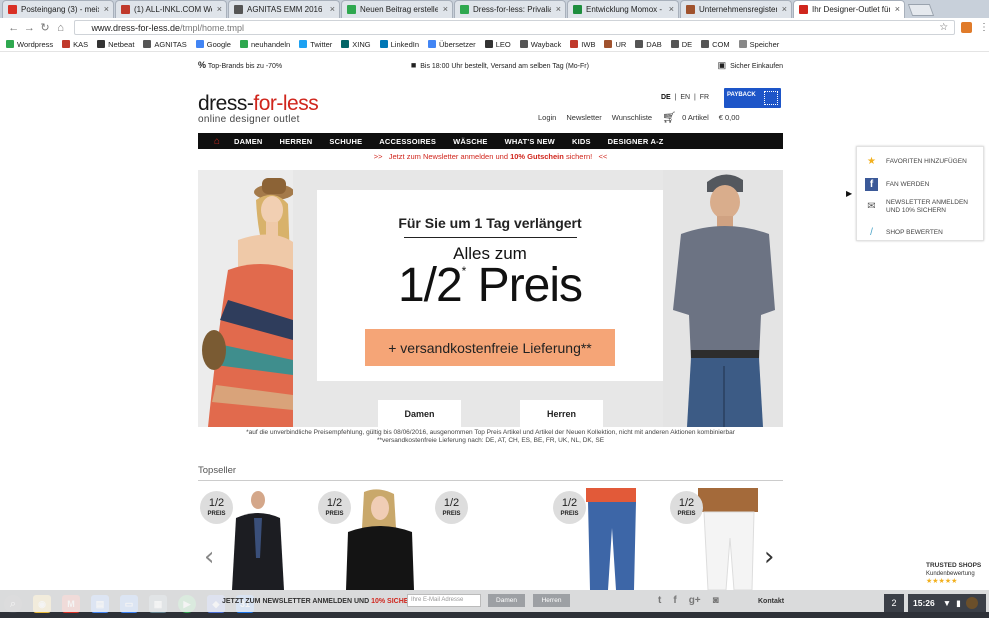 The width and height of the screenshot is (989, 618). I want to click on bookmark-item: Wordpress, so click(29, 44).